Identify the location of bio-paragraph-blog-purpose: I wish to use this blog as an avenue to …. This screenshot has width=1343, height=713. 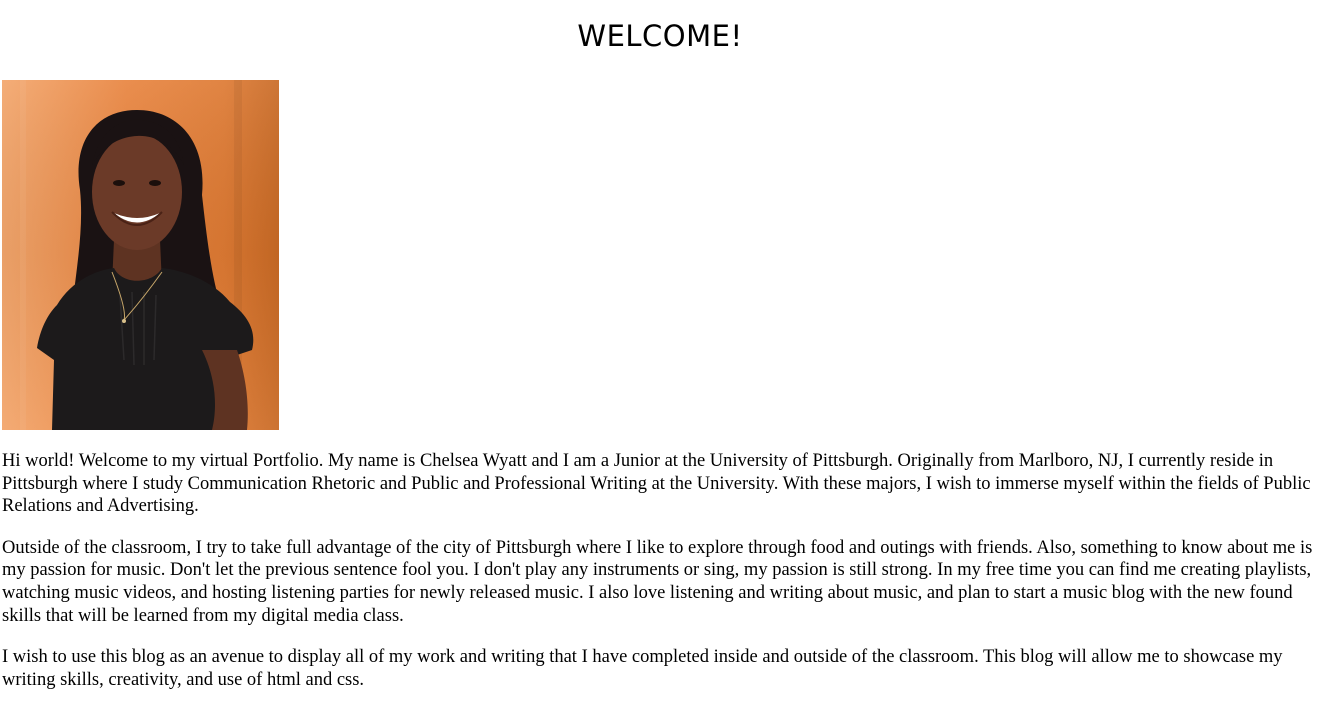
(642, 668).